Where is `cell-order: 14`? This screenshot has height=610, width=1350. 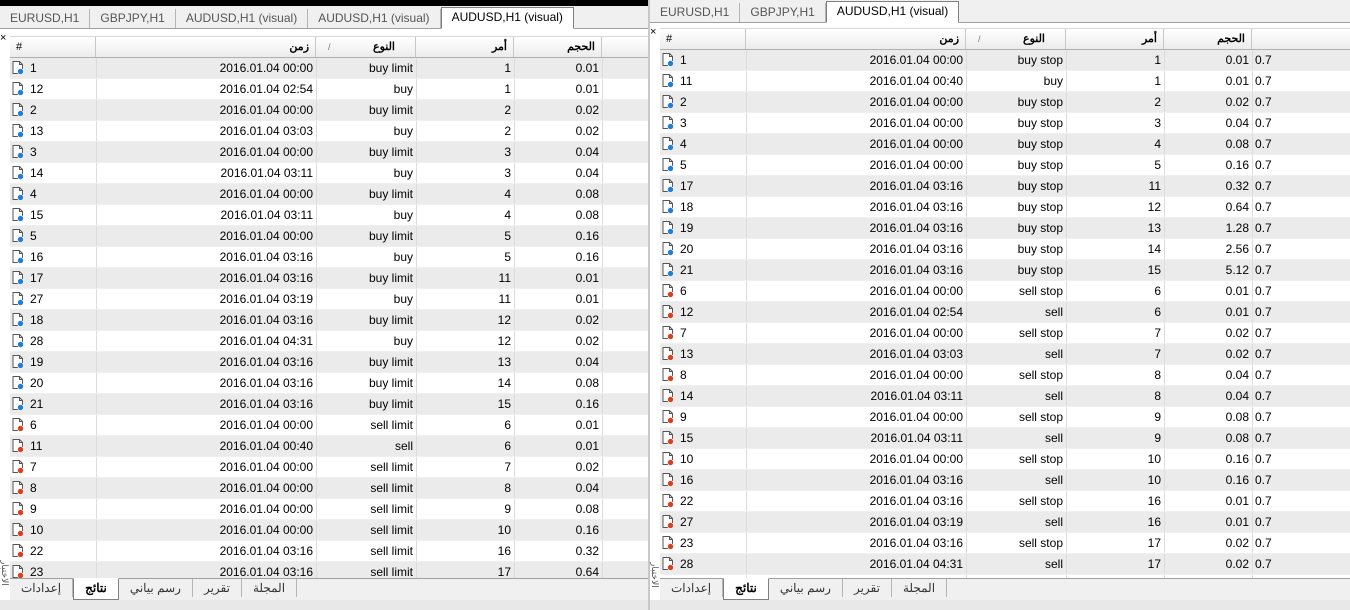 cell-order: 14 is located at coordinates (1116, 249).